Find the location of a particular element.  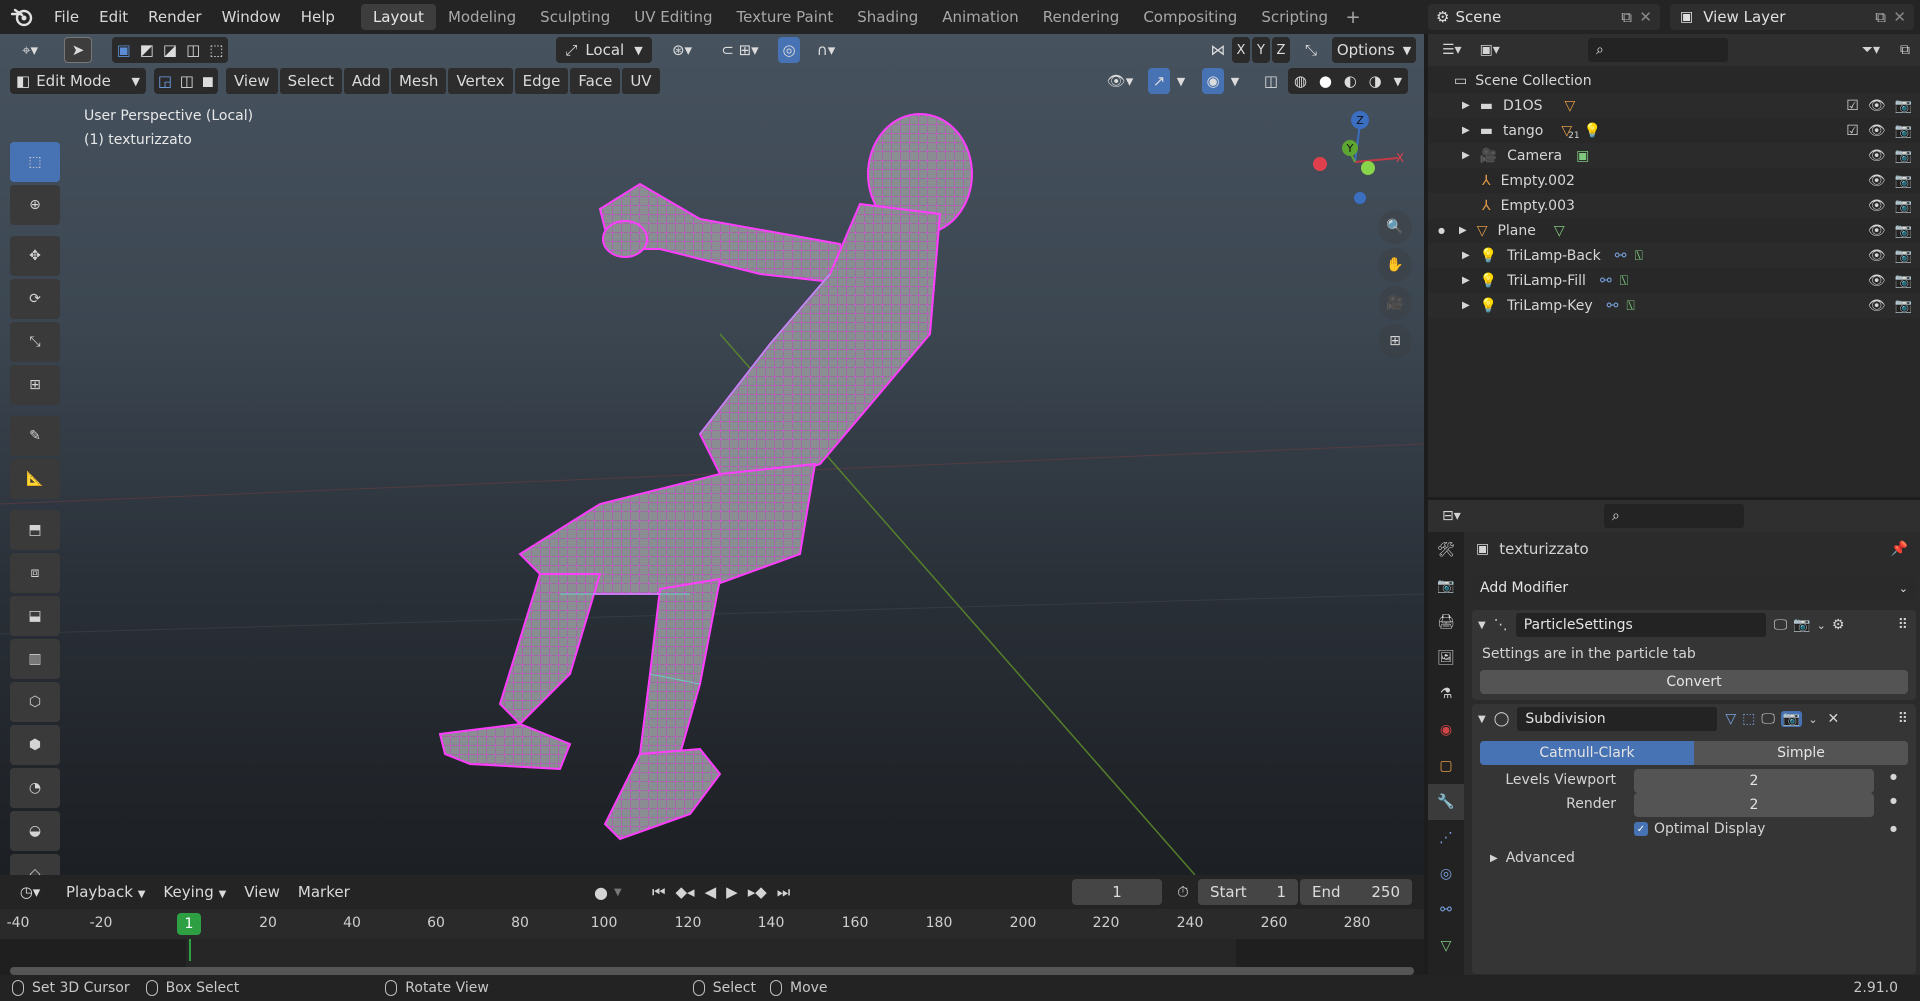

mode-dropdown: ◧ Edit Mode ▼ is located at coordinates (78, 81).